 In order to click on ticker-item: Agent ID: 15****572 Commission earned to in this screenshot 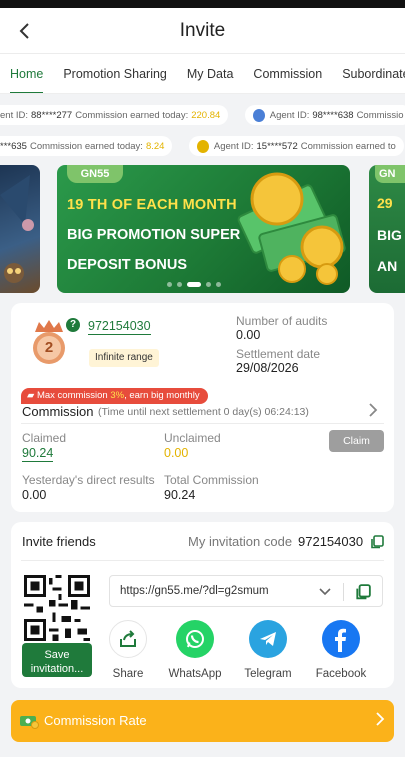, I will do `click(296, 146)`.